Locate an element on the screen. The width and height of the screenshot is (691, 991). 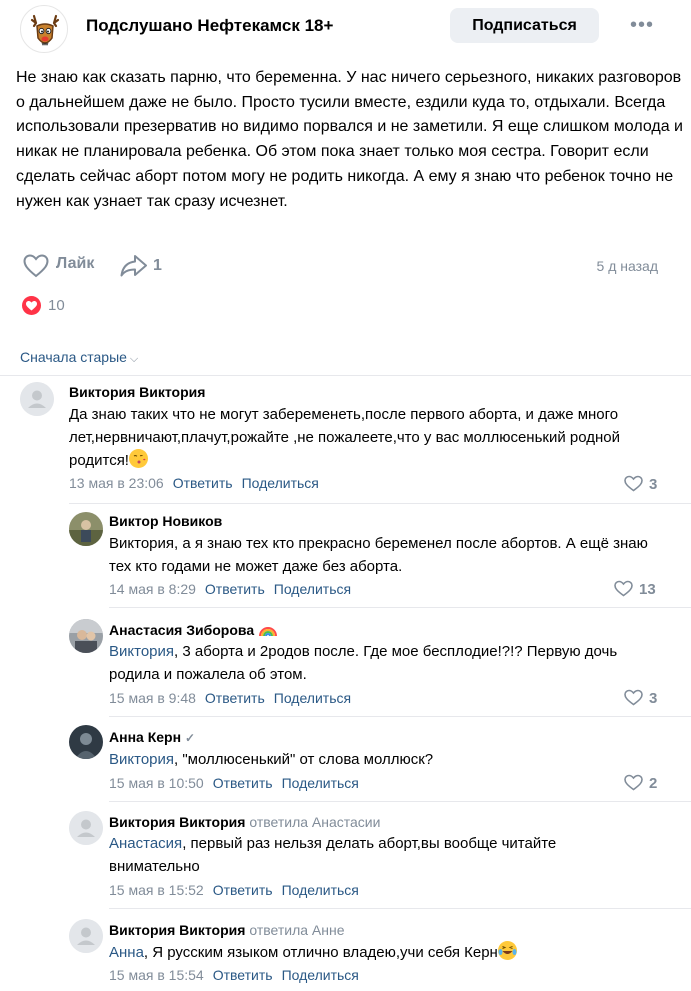
group-avatar is located at coordinates (44, 29).